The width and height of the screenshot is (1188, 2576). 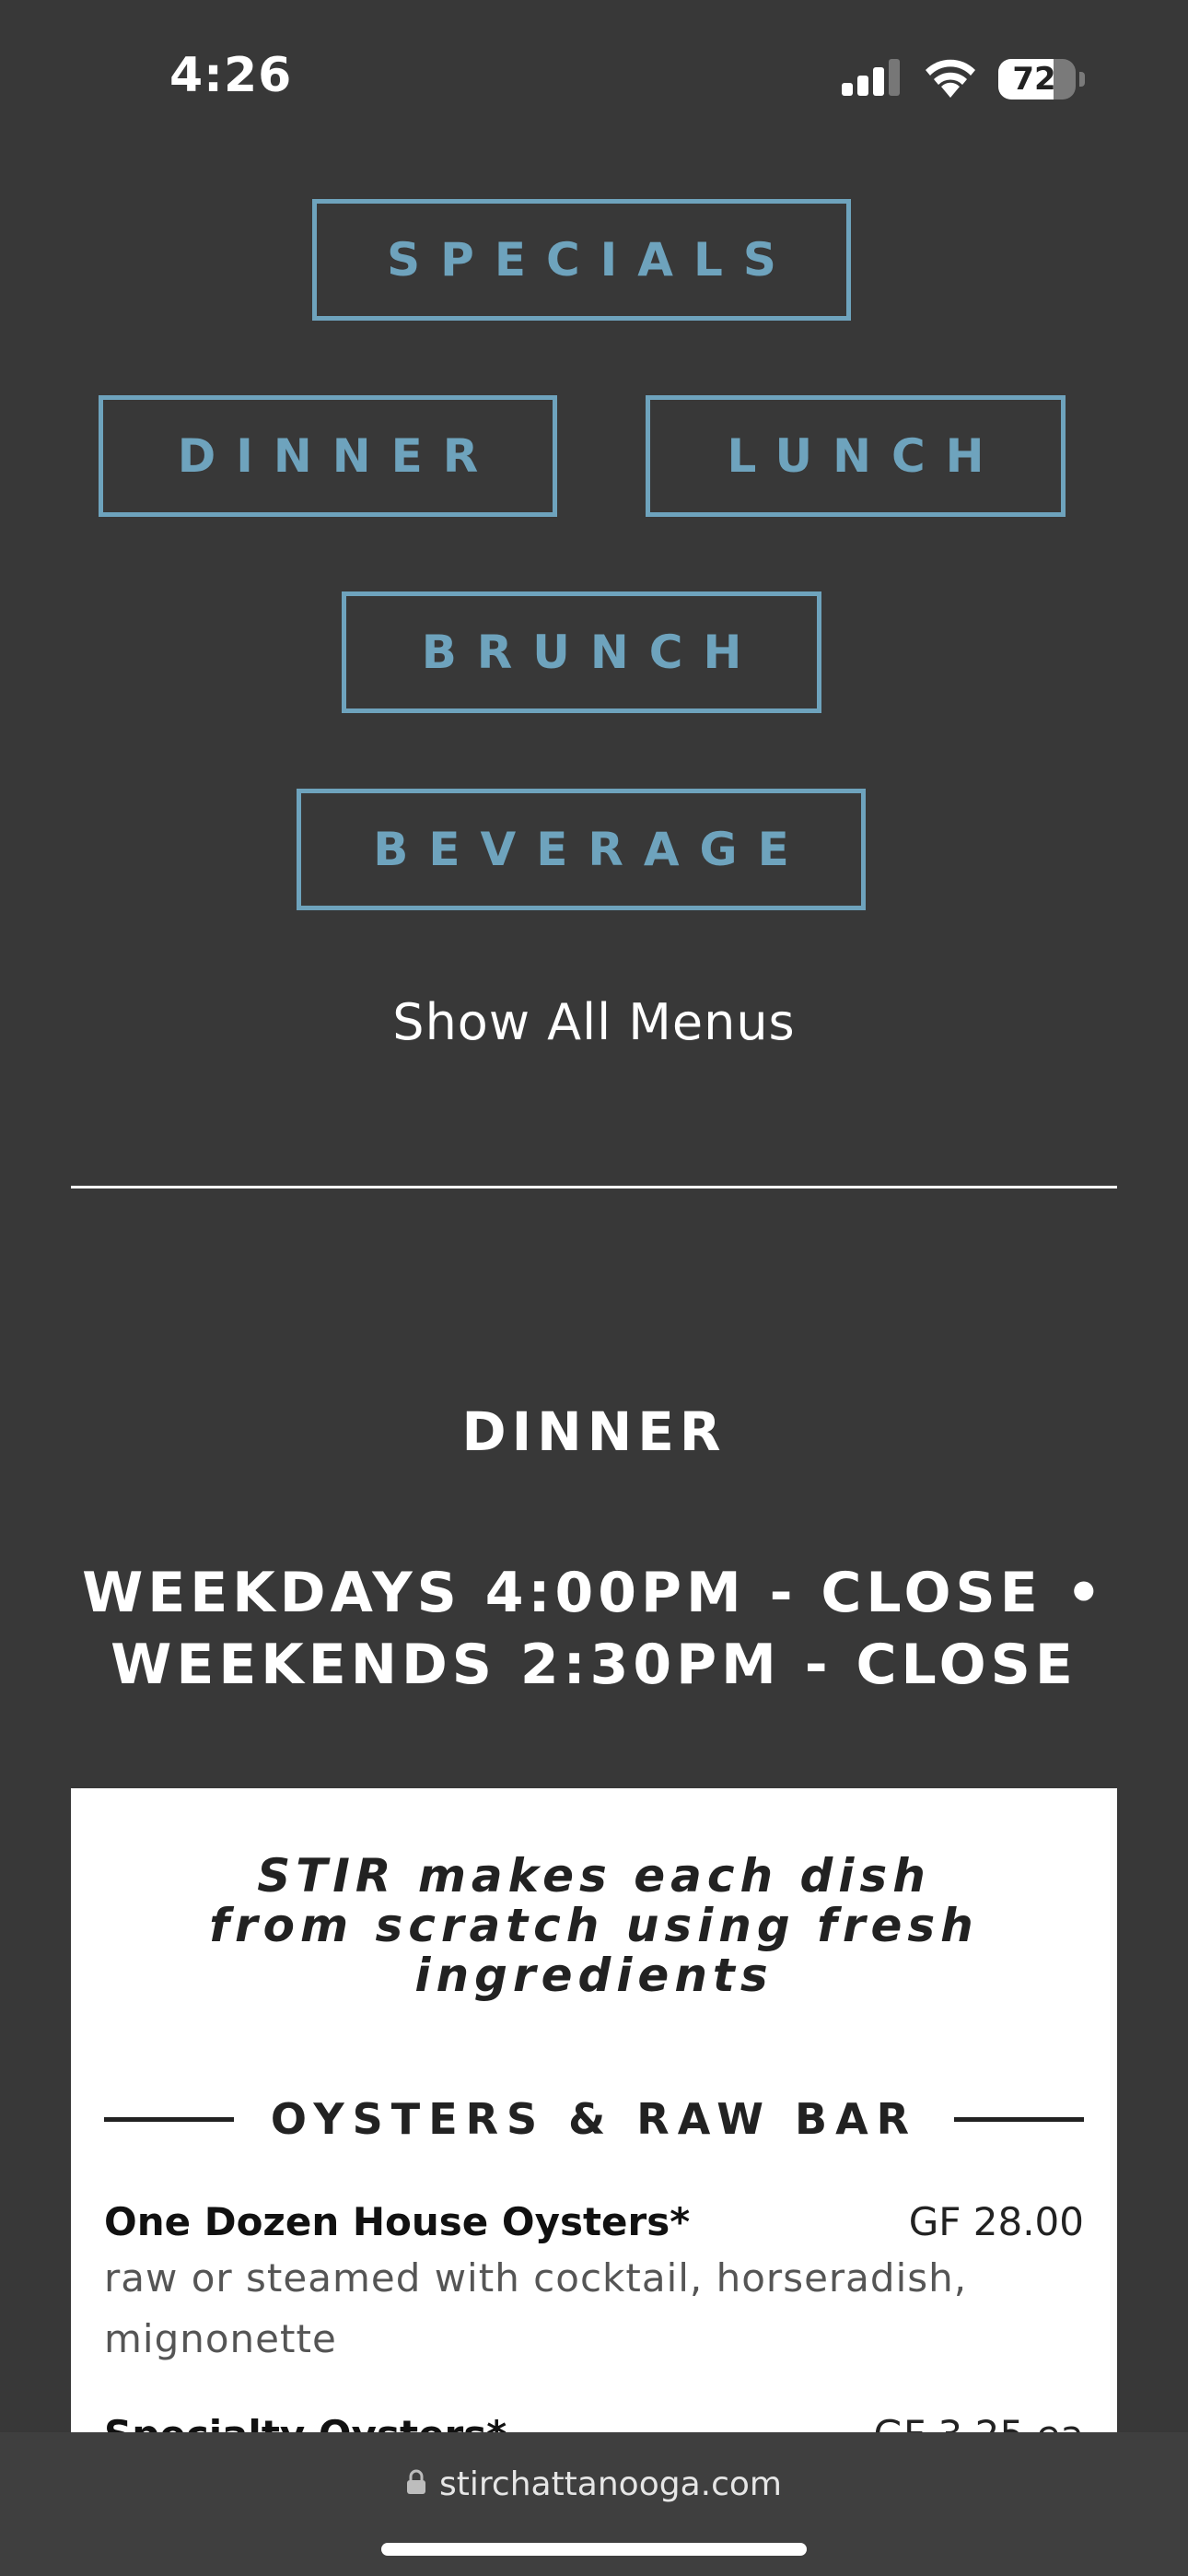 What do you see at coordinates (416, 2484) in the screenshot?
I see `lock-icon` at bounding box center [416, 2484].